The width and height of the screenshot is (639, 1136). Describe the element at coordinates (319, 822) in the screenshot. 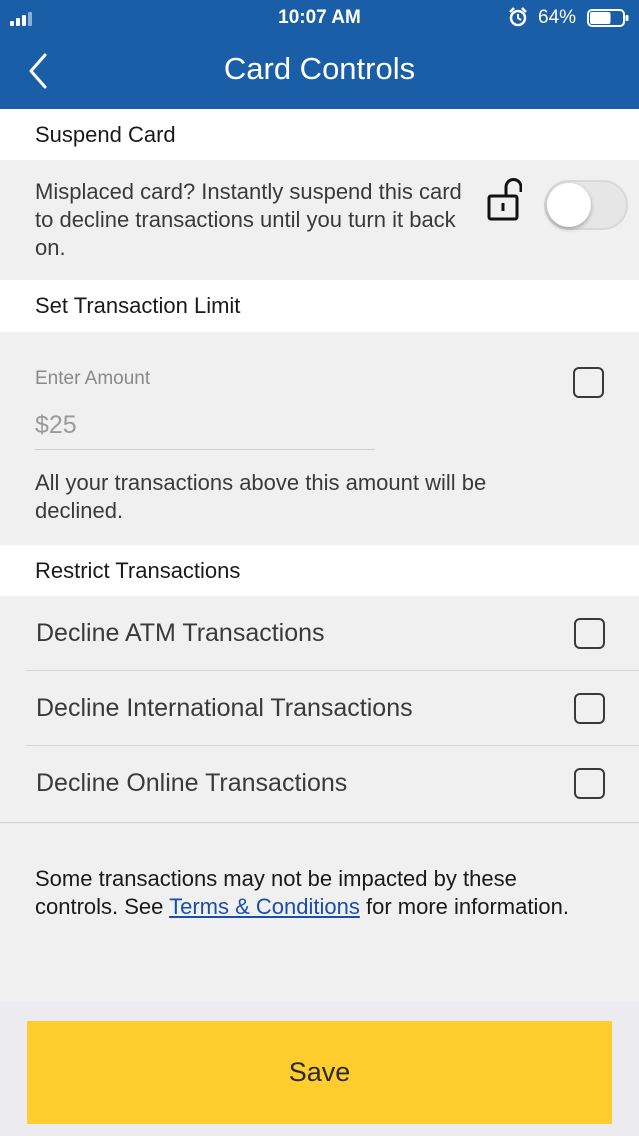

I see `section-divider` at that location.